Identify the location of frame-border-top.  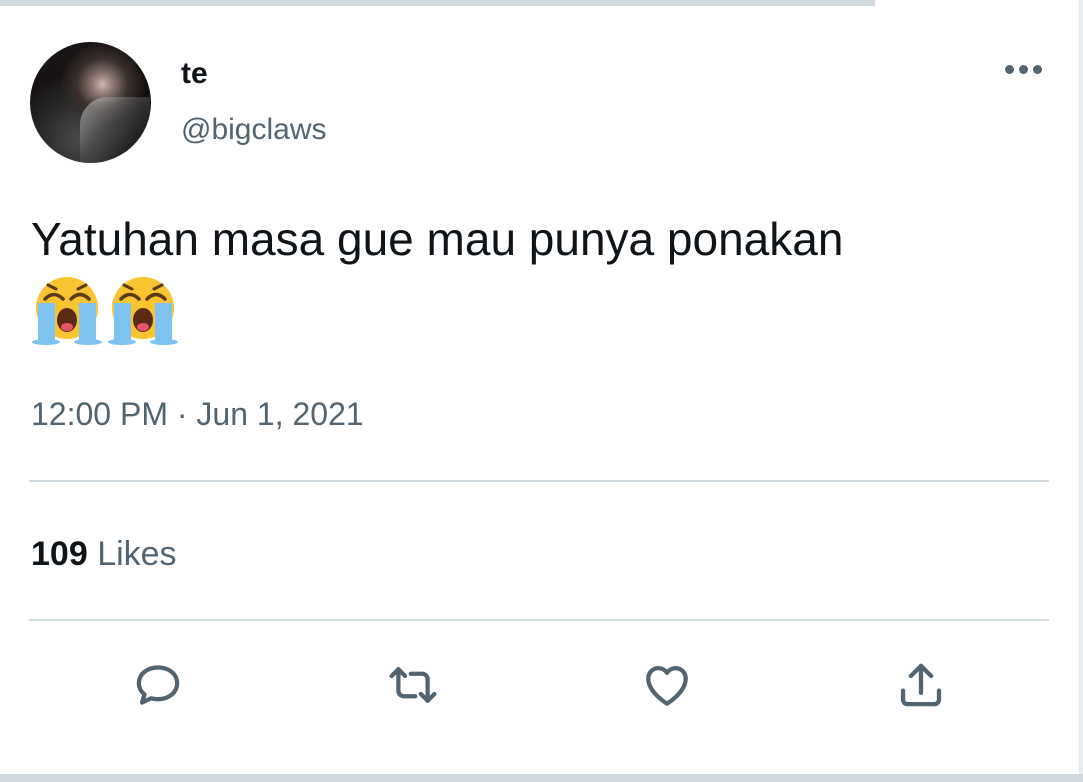
(437, 3).